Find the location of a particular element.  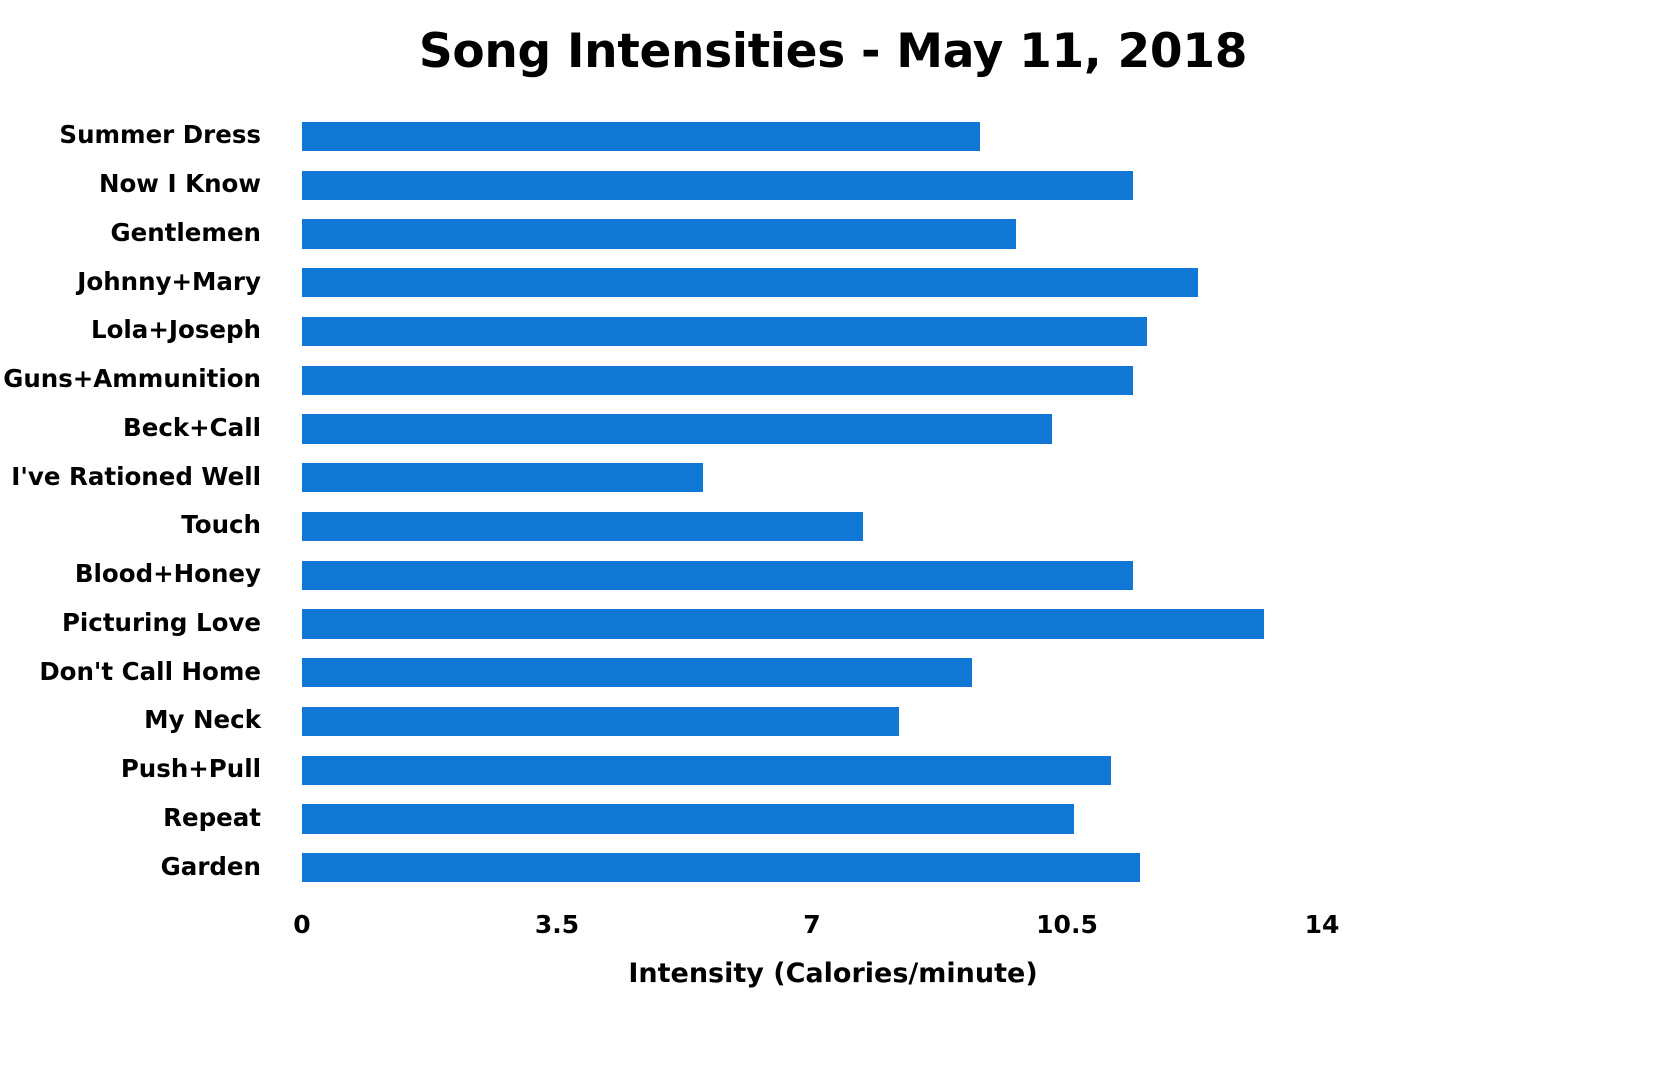

y-axis-tick-label: Touch is located at coordinates (221, 525).